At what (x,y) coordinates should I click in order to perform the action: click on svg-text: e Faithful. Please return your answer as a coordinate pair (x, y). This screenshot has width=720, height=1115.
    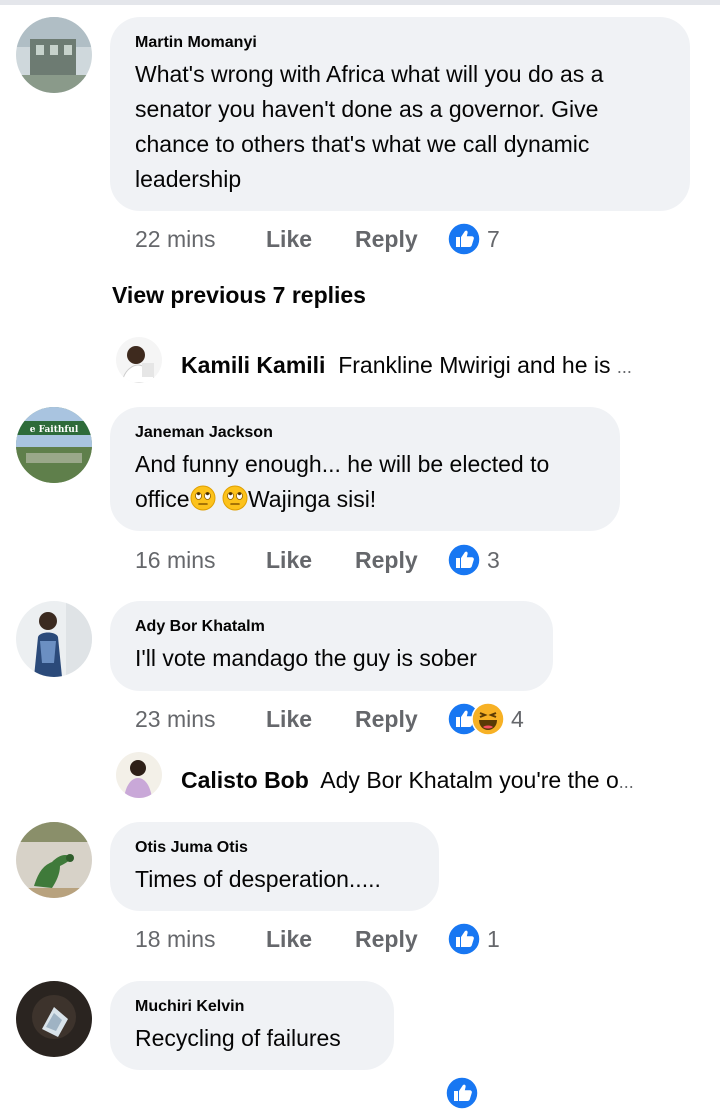
    Looking at the image, I should click on (54, 430).